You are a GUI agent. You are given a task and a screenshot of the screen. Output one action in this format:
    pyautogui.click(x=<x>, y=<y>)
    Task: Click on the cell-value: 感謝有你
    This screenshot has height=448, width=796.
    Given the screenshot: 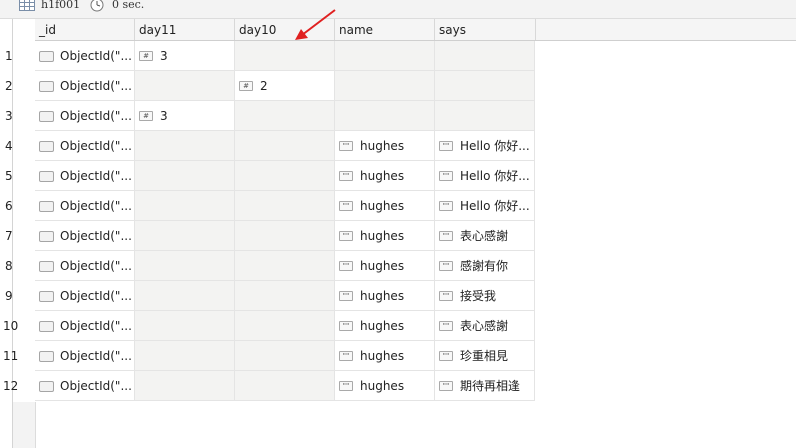 What is the action you would take?
    pyautogui.click(x=484, y=266)
    